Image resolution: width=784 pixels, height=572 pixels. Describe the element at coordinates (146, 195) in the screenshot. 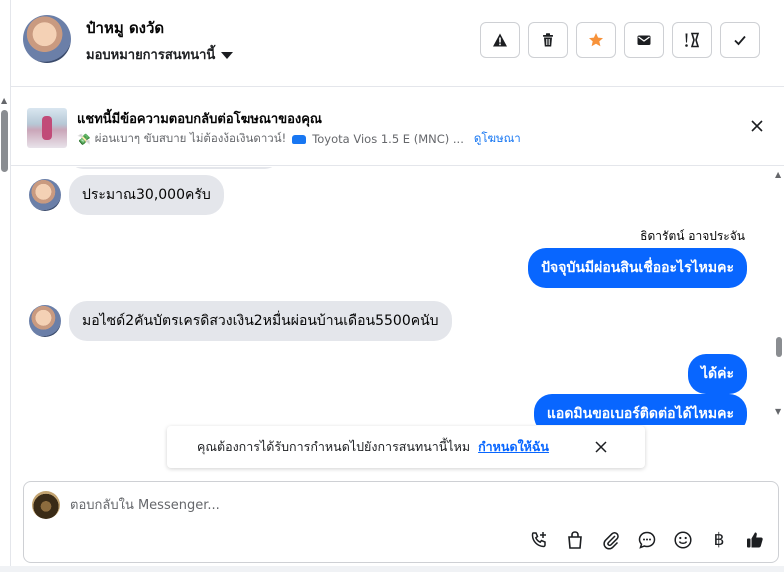

I see `incoming-message: ประมาณ30,000ครับ` at that location.